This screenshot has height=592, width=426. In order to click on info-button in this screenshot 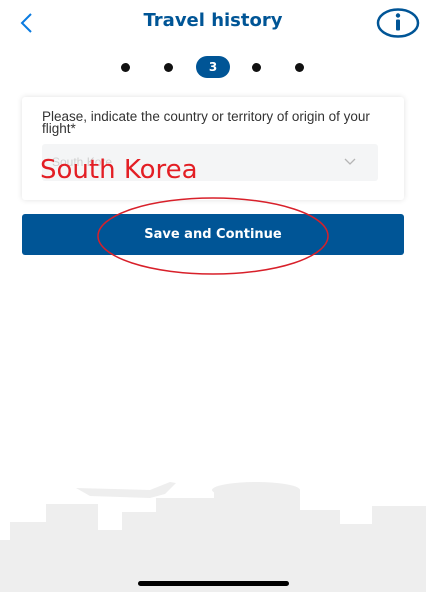, I will do `click(398, 23)`.